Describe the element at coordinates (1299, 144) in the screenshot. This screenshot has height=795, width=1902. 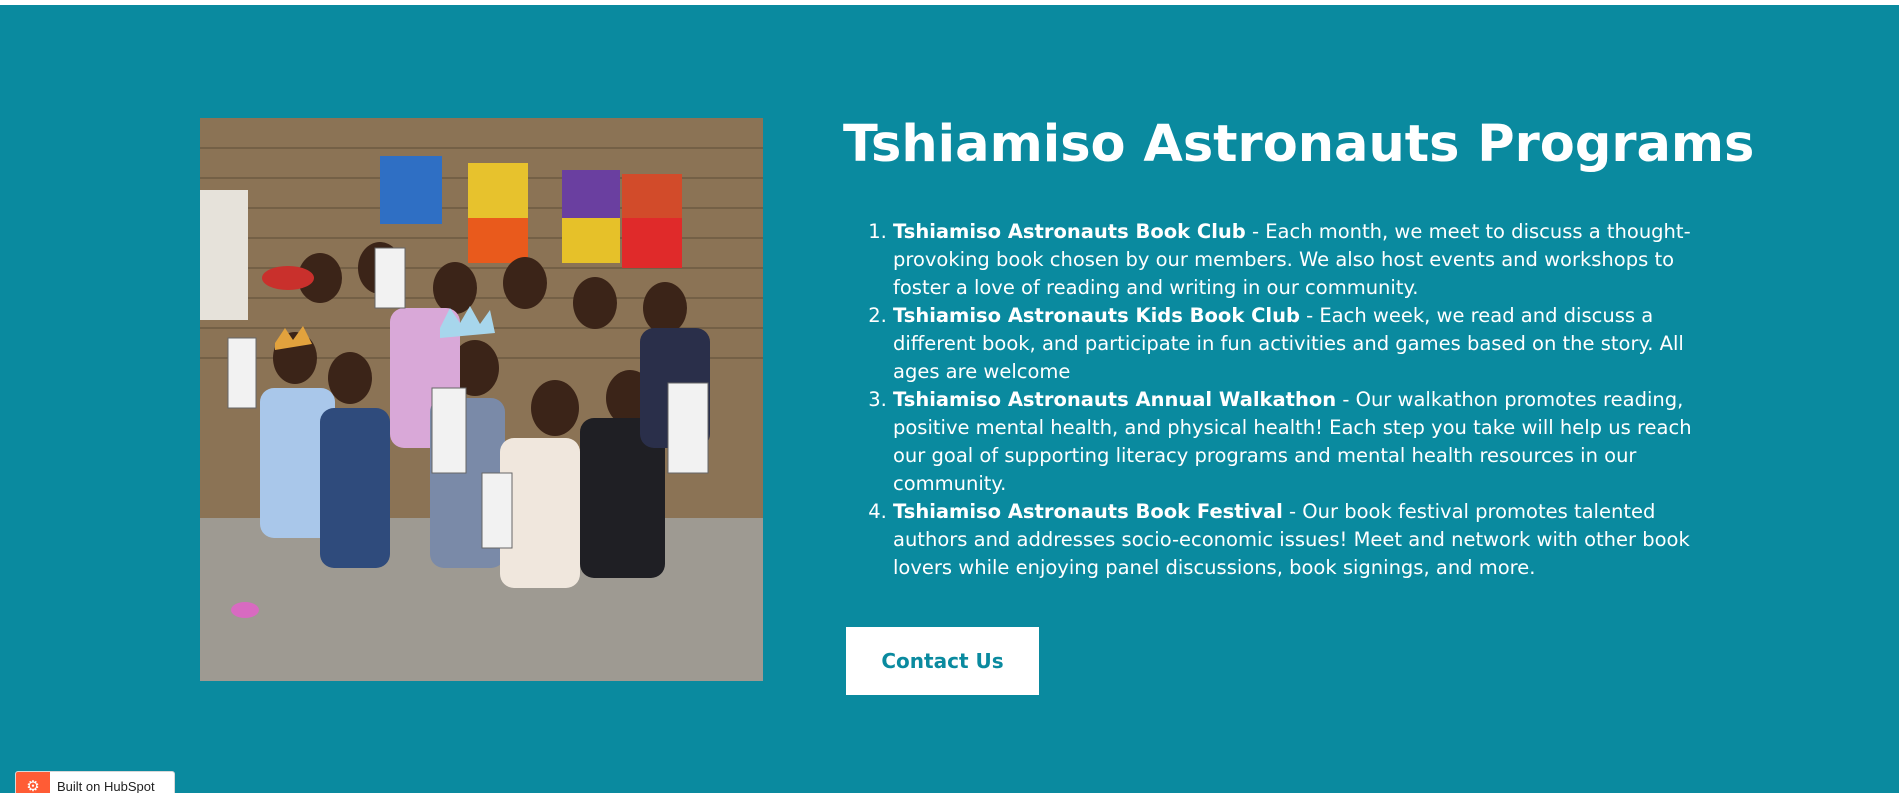
I see `page-title: Tshiamiso Astronauts Programs` at that location.